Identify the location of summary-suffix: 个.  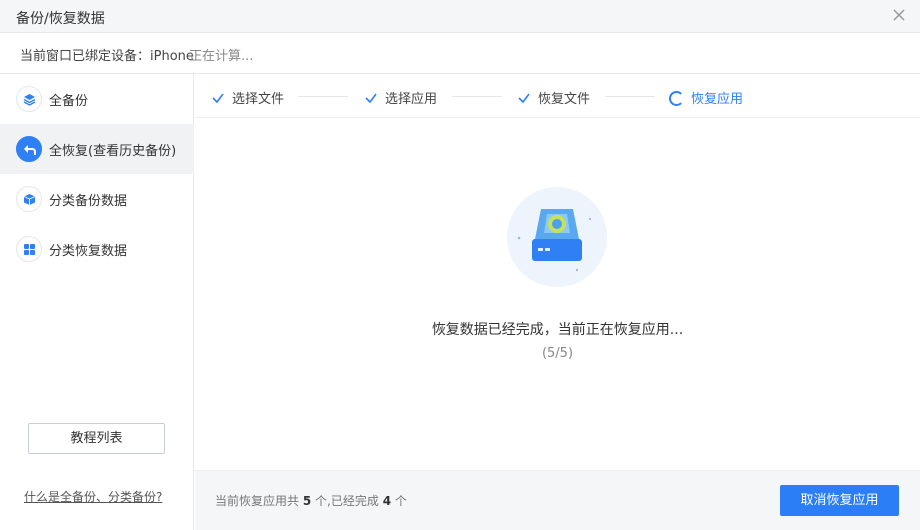
(400, 501).